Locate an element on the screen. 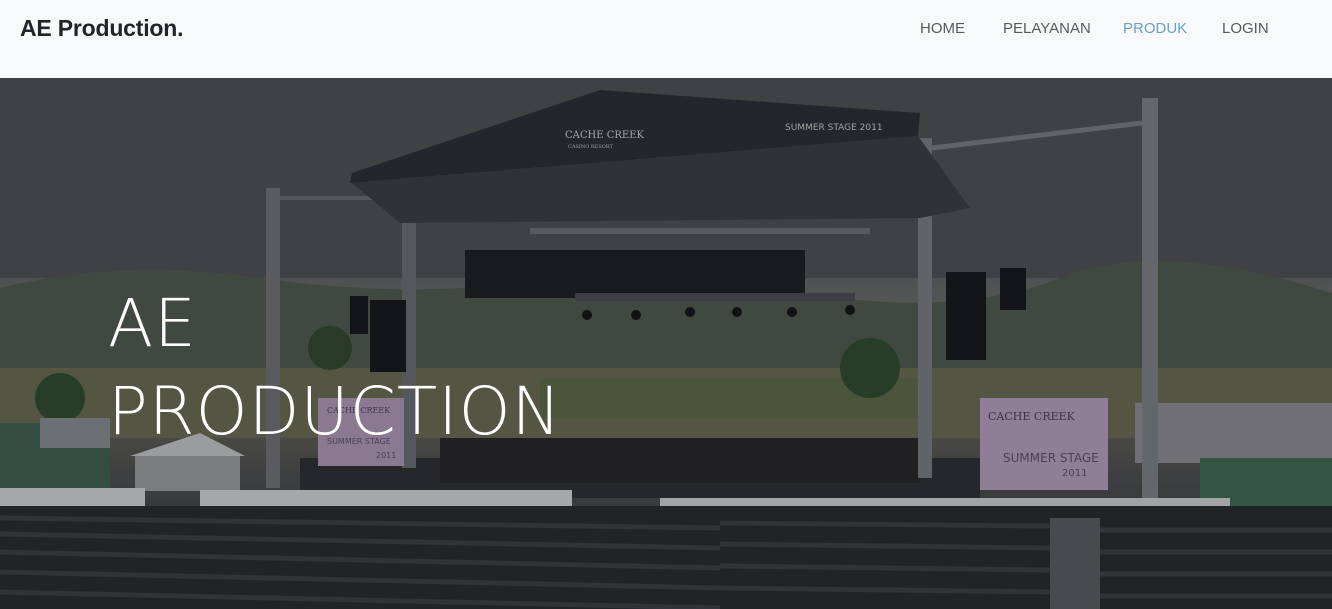  hero-title-line-2: PRODUCTION is located at coordinates (335, 411).